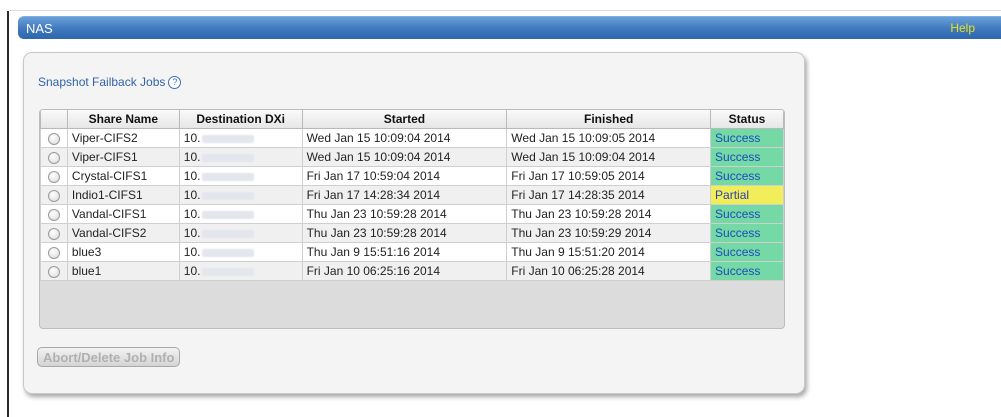 This screenshot has height=417, width=1001. What do you see at coordinates (404, 176) in the screenshot?
I see `started-cell: Fri Jan 17 10:59:04 2014` at bounding box center [404, 176].